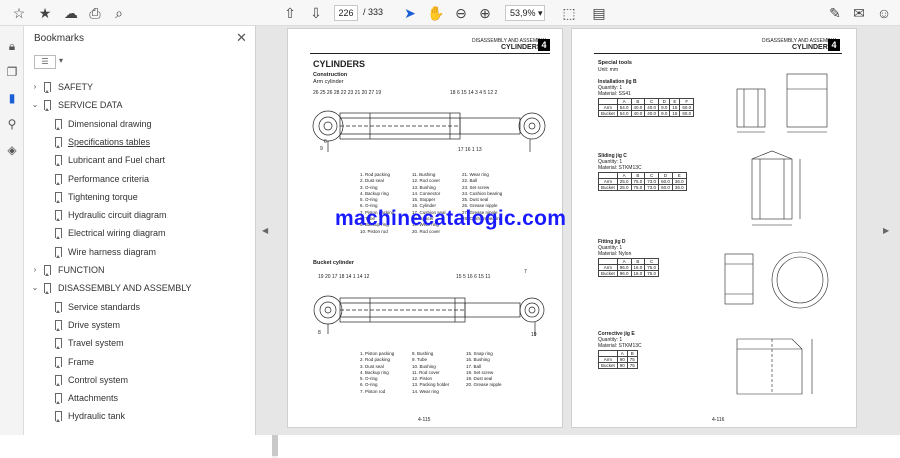 Image resolution: width=900 pixels, height=458 pixels. I want to click on bookmark-options-icon: ☰, so click(45, 62).